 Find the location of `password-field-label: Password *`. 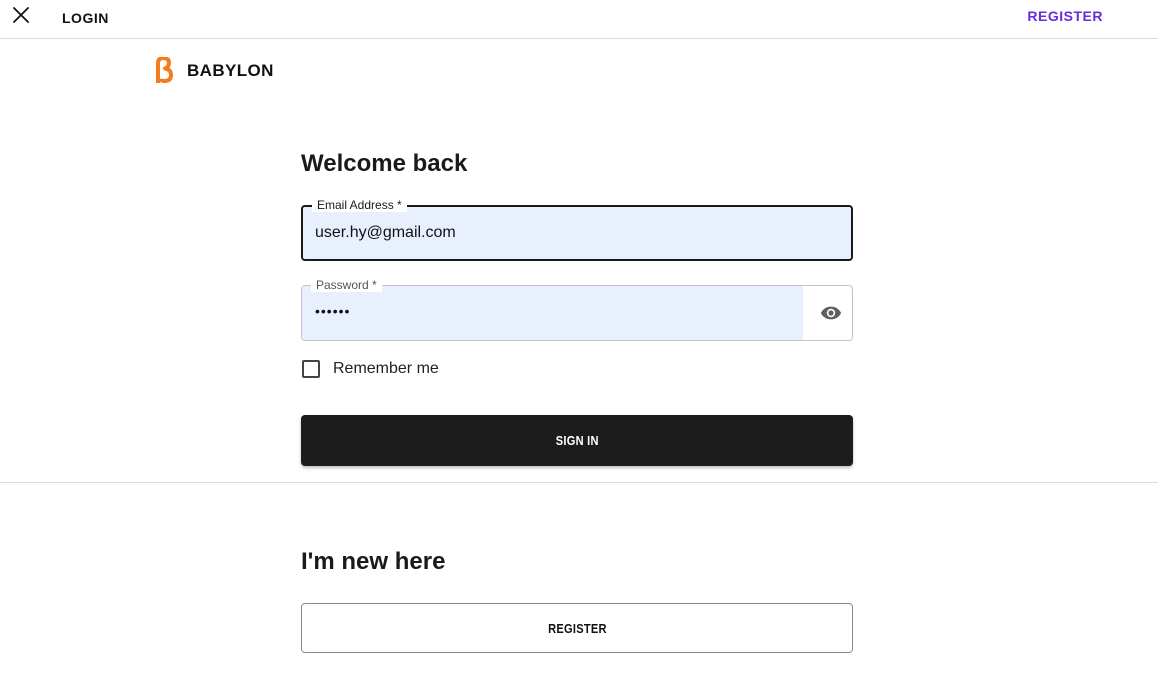

password-field-label: Password * is located at coordinates (346, 285).